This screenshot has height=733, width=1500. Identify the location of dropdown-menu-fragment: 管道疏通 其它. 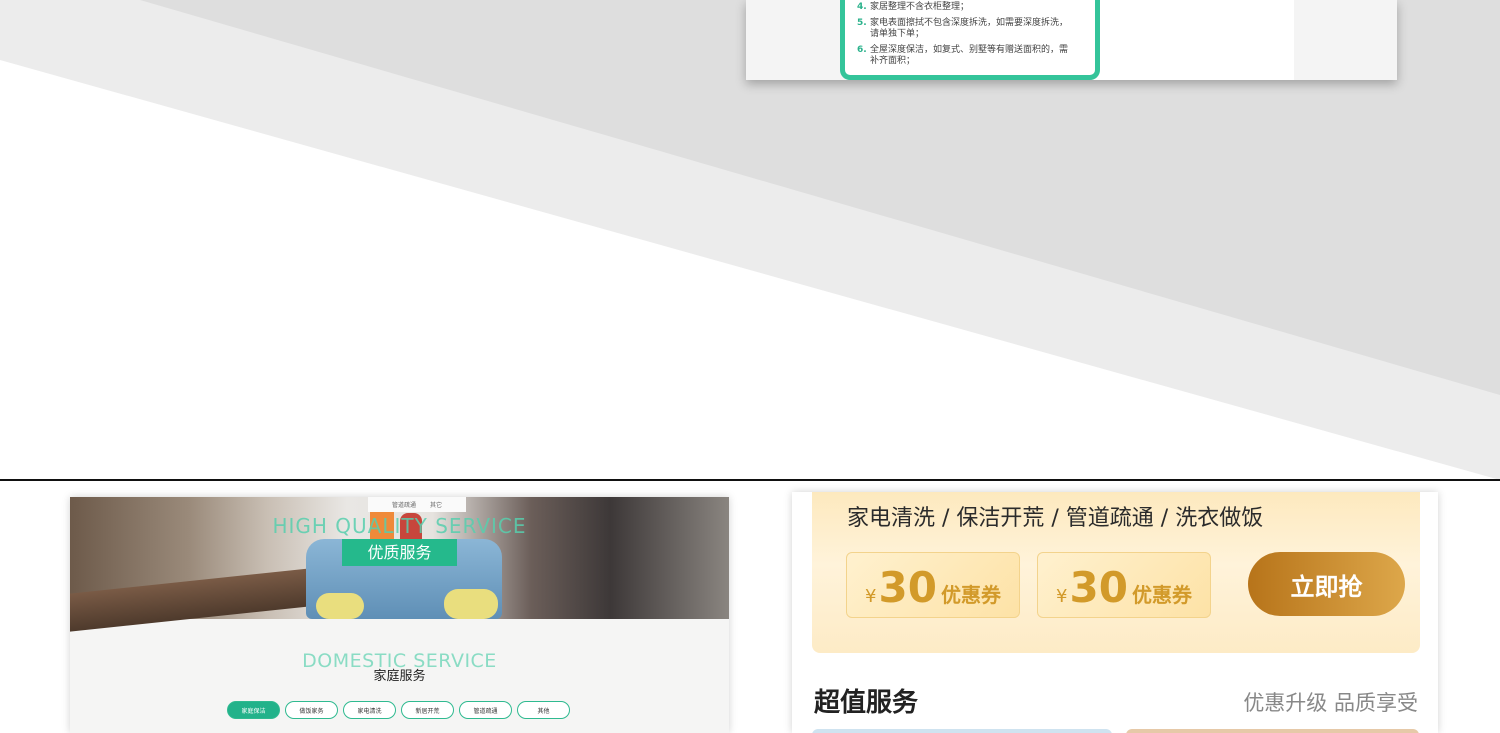
(417, 504).